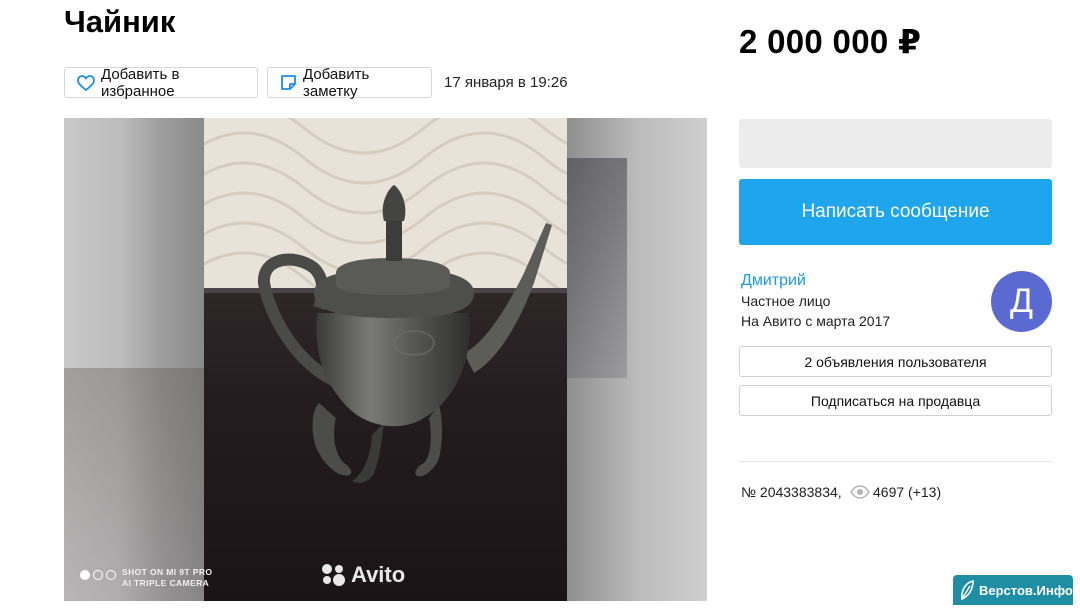 The image size is (1080, 612). Describe the element at coordinates (895, 361) in the screenshot. I see `seller-ads-button: 2 объявления пользователя` at that location.